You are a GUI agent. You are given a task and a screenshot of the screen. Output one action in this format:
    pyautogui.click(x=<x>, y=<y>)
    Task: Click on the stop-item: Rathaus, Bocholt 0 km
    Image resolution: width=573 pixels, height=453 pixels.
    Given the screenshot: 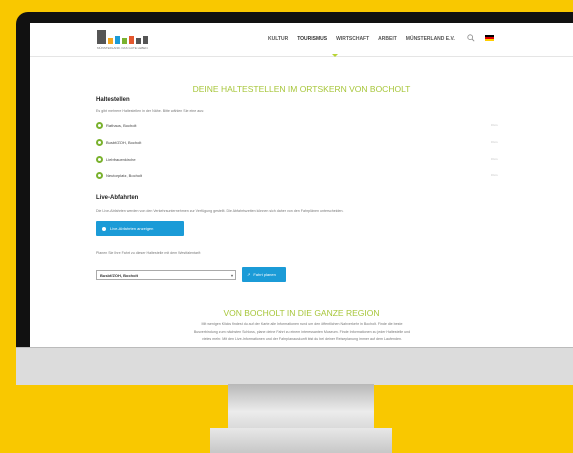 What is the action you would take?
    pyautogui.click(x=306, y=125)
    